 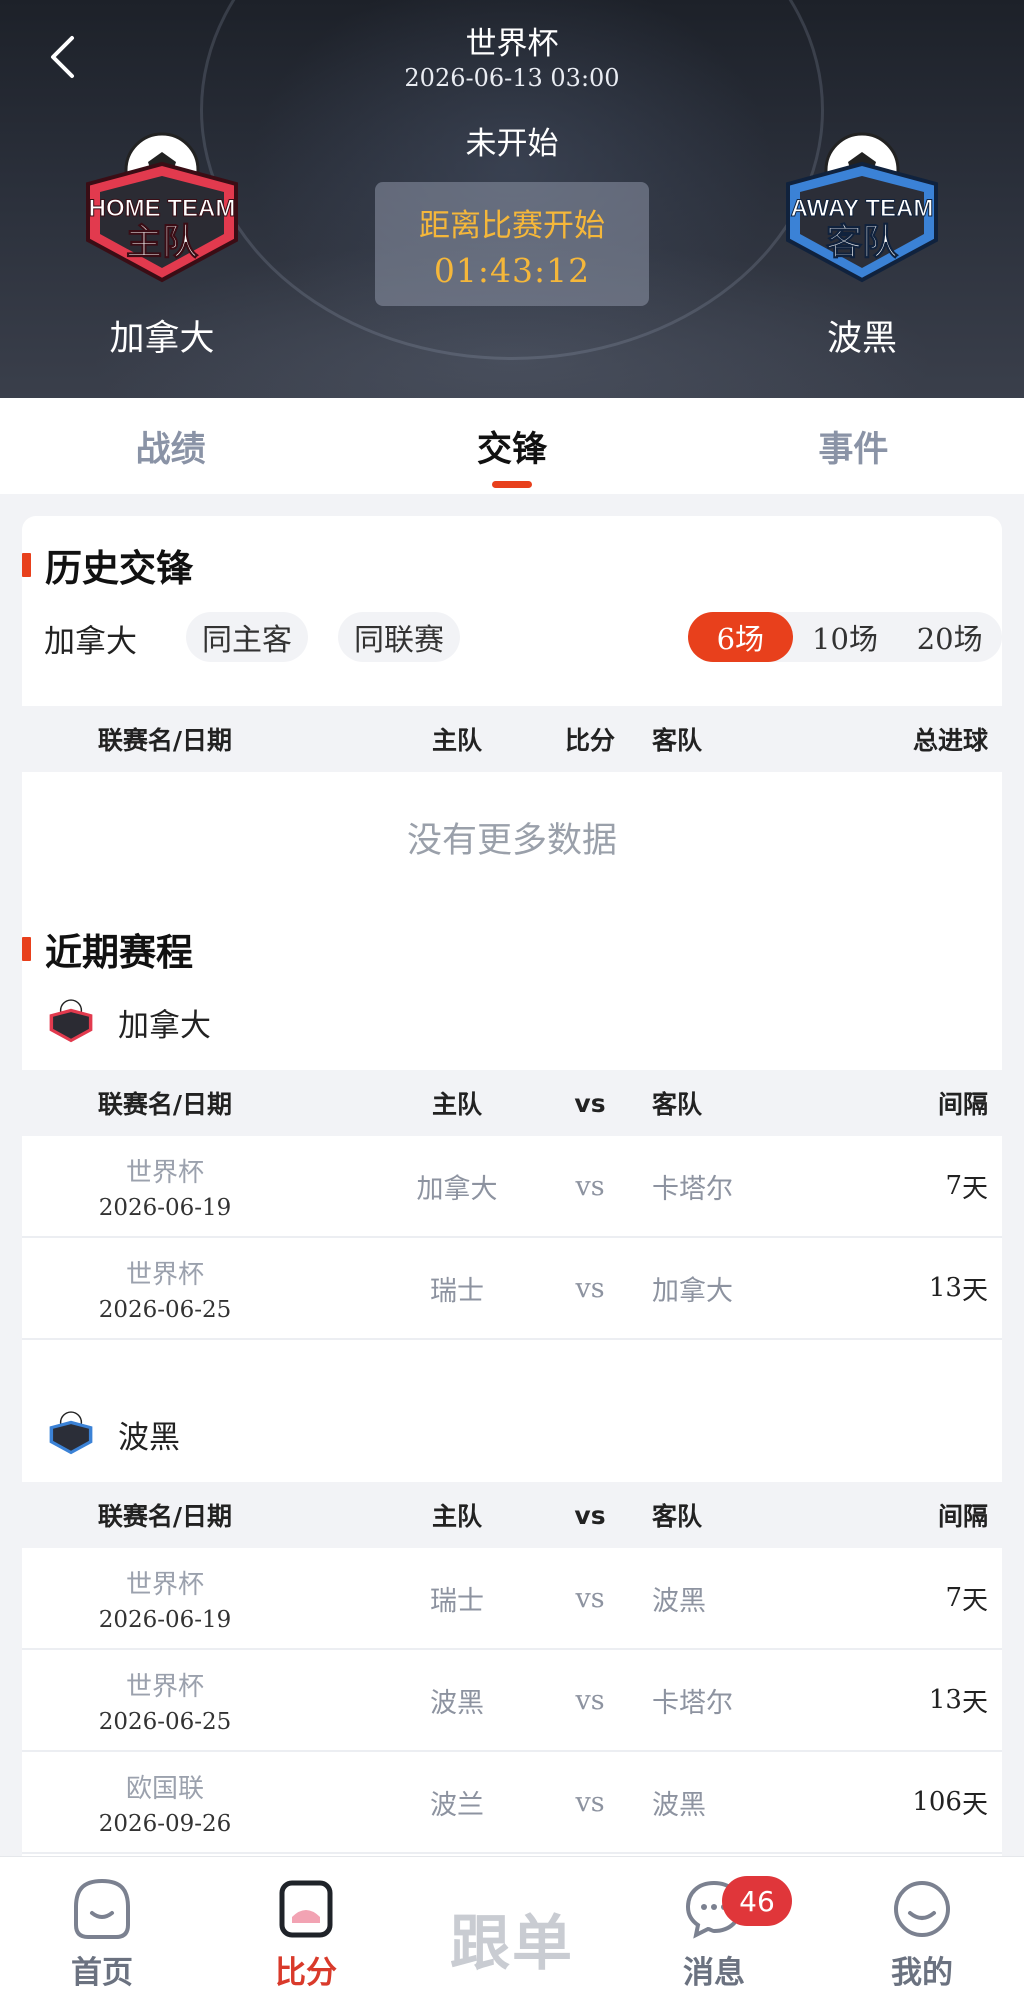 I want to click on filter-same-league: 同联赛, so click(x=399, y=637).